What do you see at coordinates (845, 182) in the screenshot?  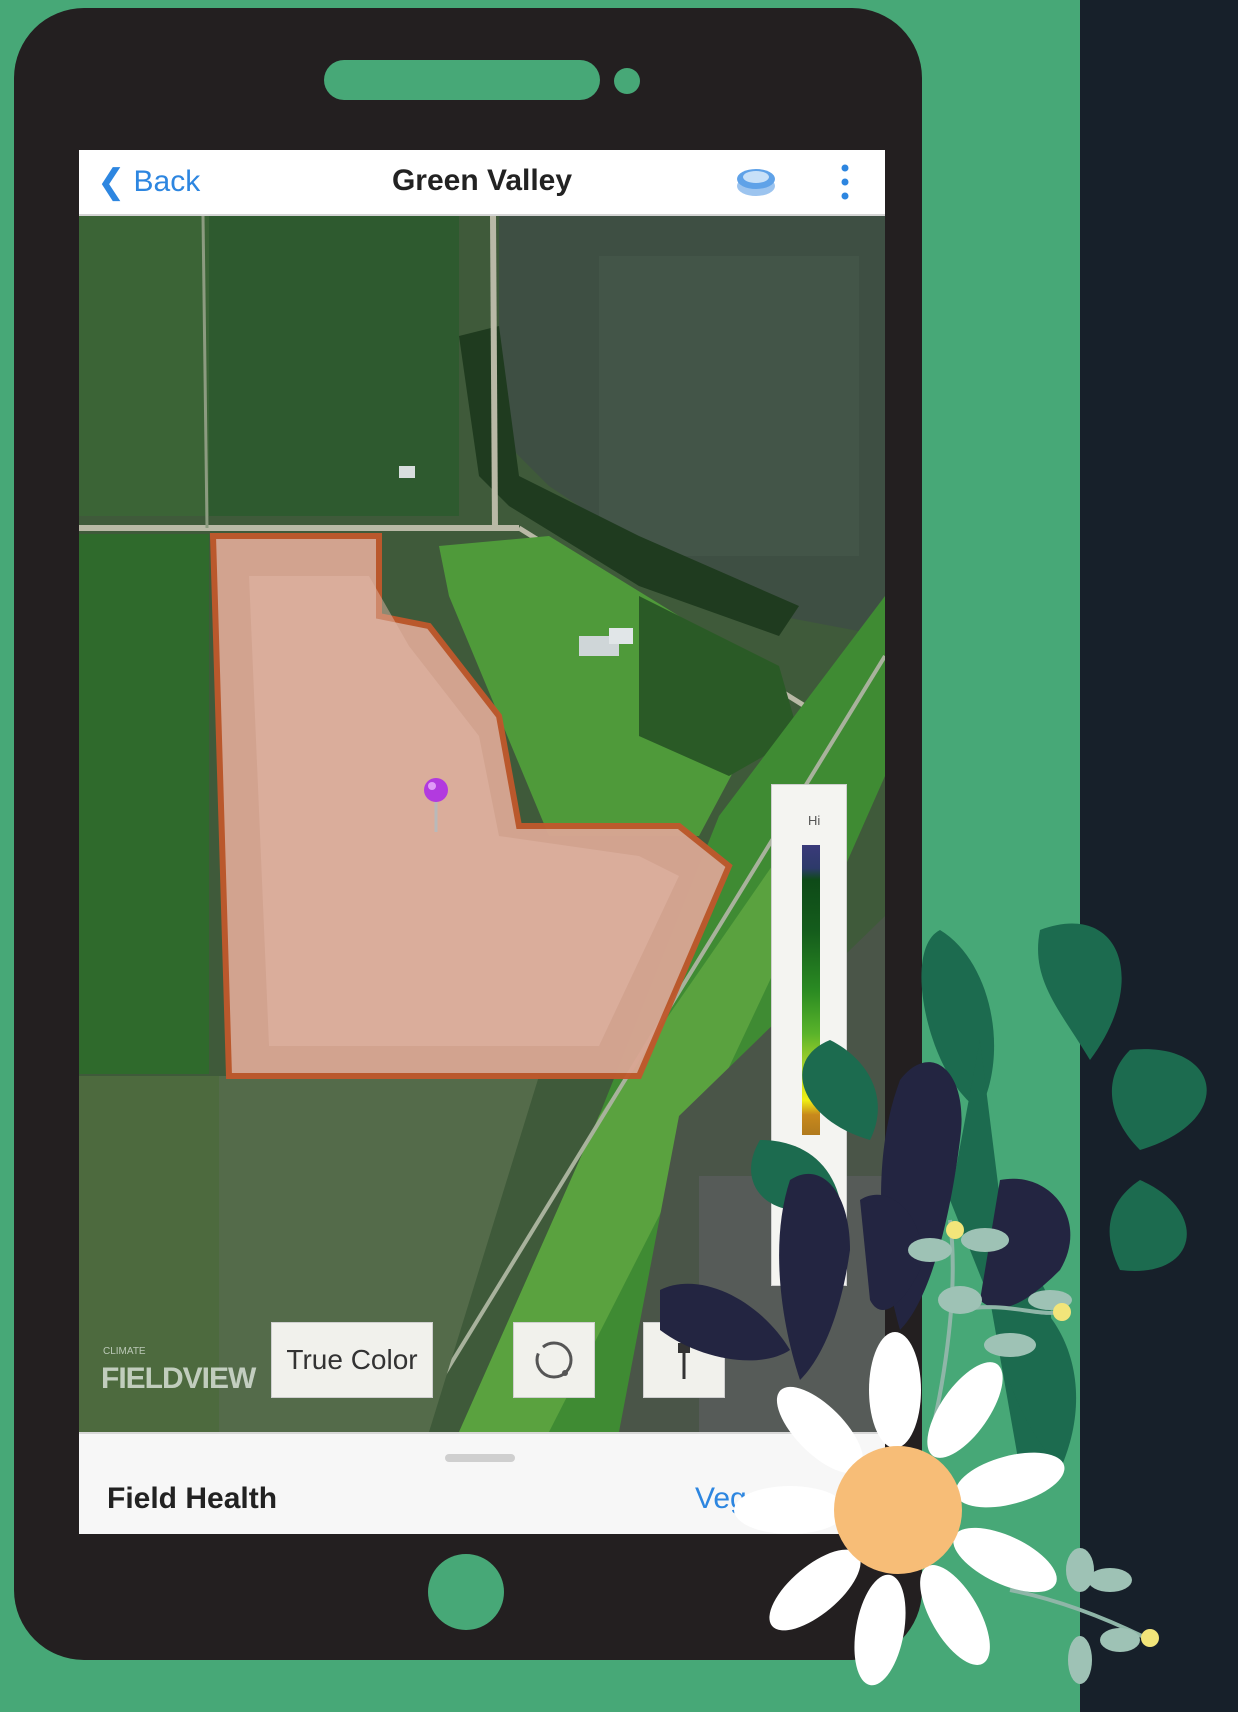 I see `more-vertical-icon` at bounding box center [845, 182].